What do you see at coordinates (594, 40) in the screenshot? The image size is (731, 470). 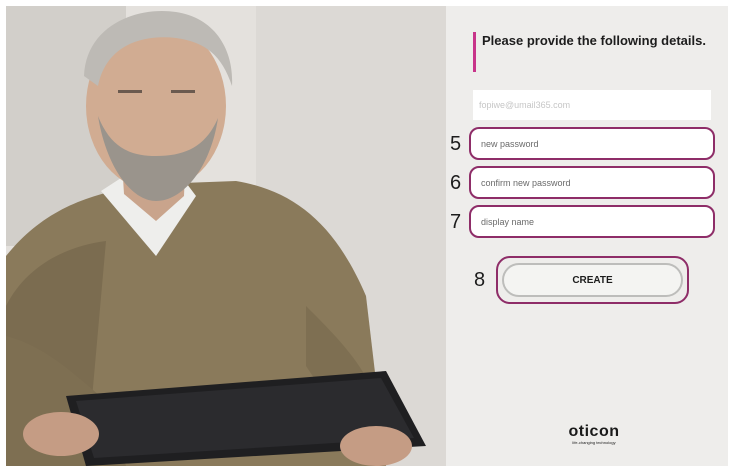 I see `form-heading: Please provide the following details.` at bounding box center [594, 40].